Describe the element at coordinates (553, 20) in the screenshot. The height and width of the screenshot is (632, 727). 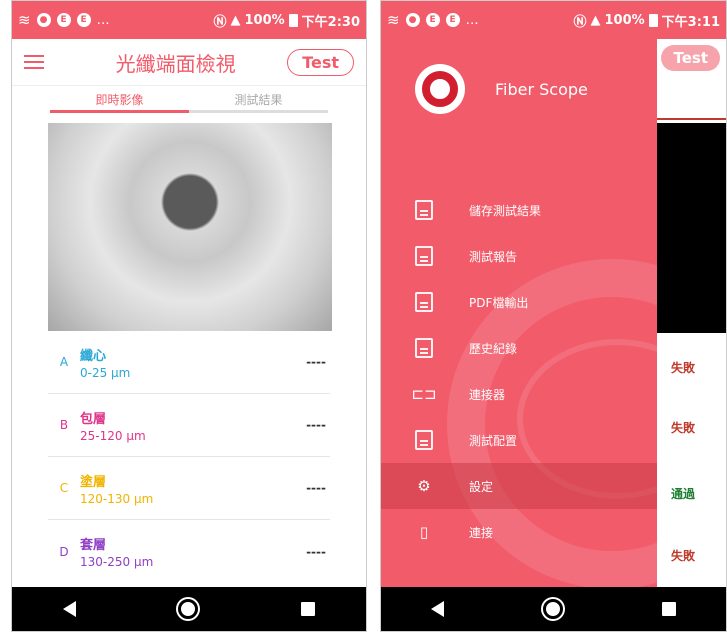
I see `status-bar: ≋ ● E E … Ⓝ ▲ 100% 下午3:11` at that location.